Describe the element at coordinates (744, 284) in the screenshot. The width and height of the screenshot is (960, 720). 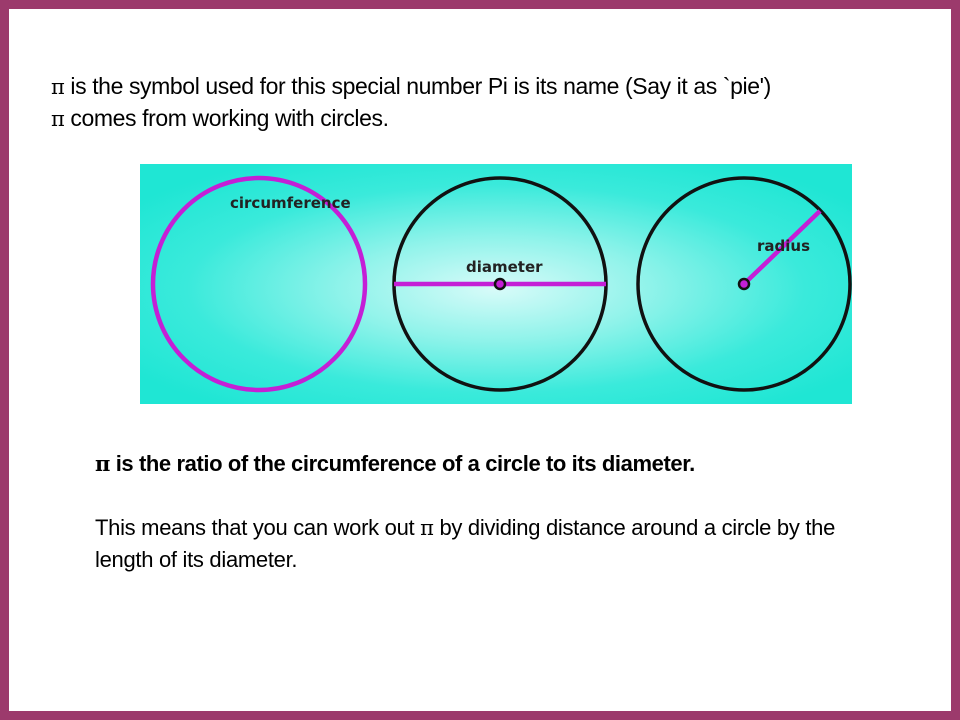
I see `radius-center-point` at that location.